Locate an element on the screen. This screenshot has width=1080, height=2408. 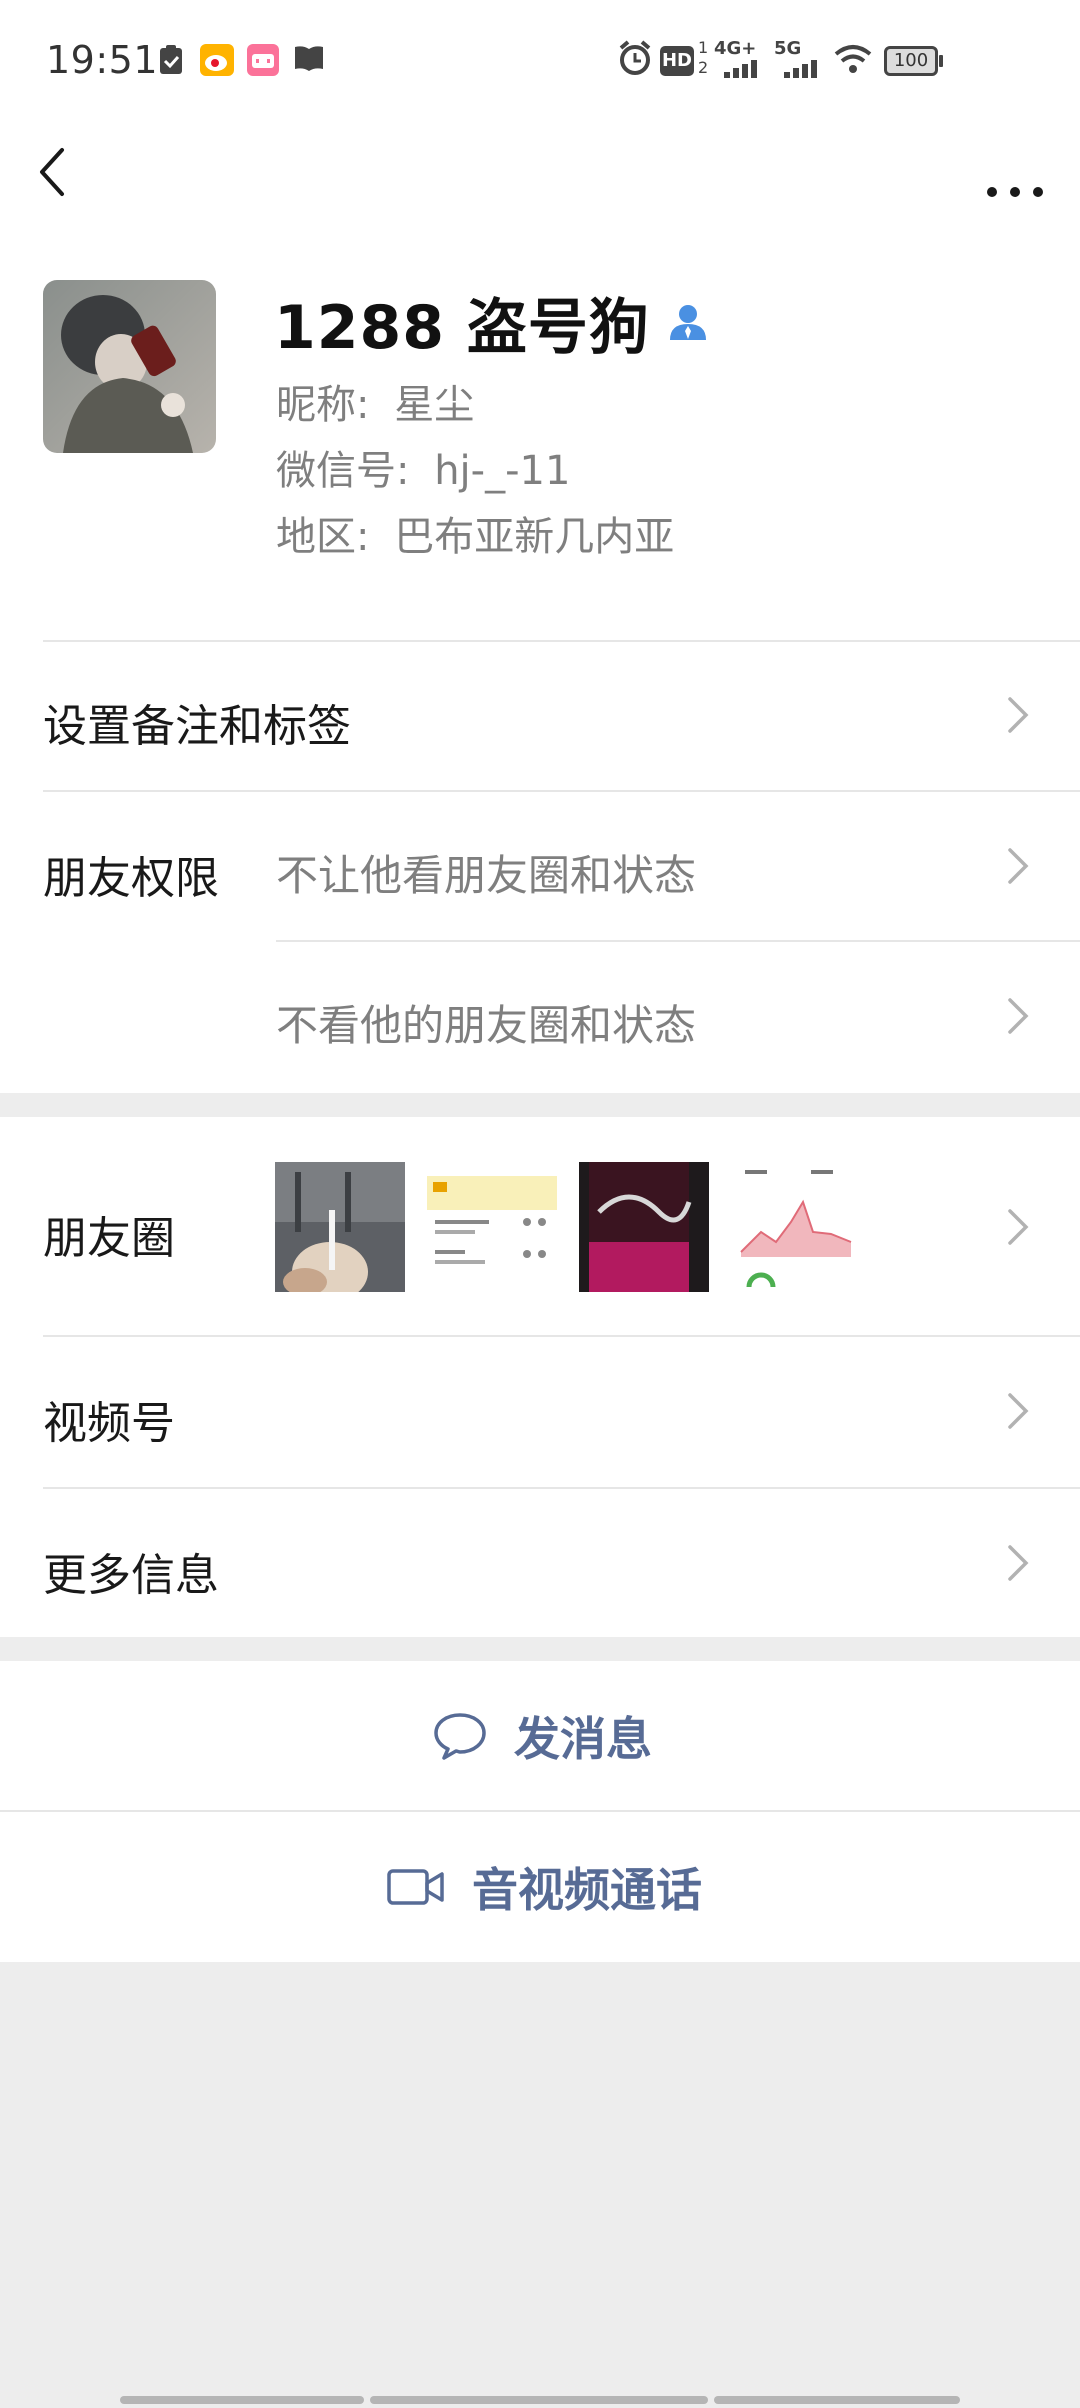
nickname-value: 星尘 is located at coordinates (434, 405).